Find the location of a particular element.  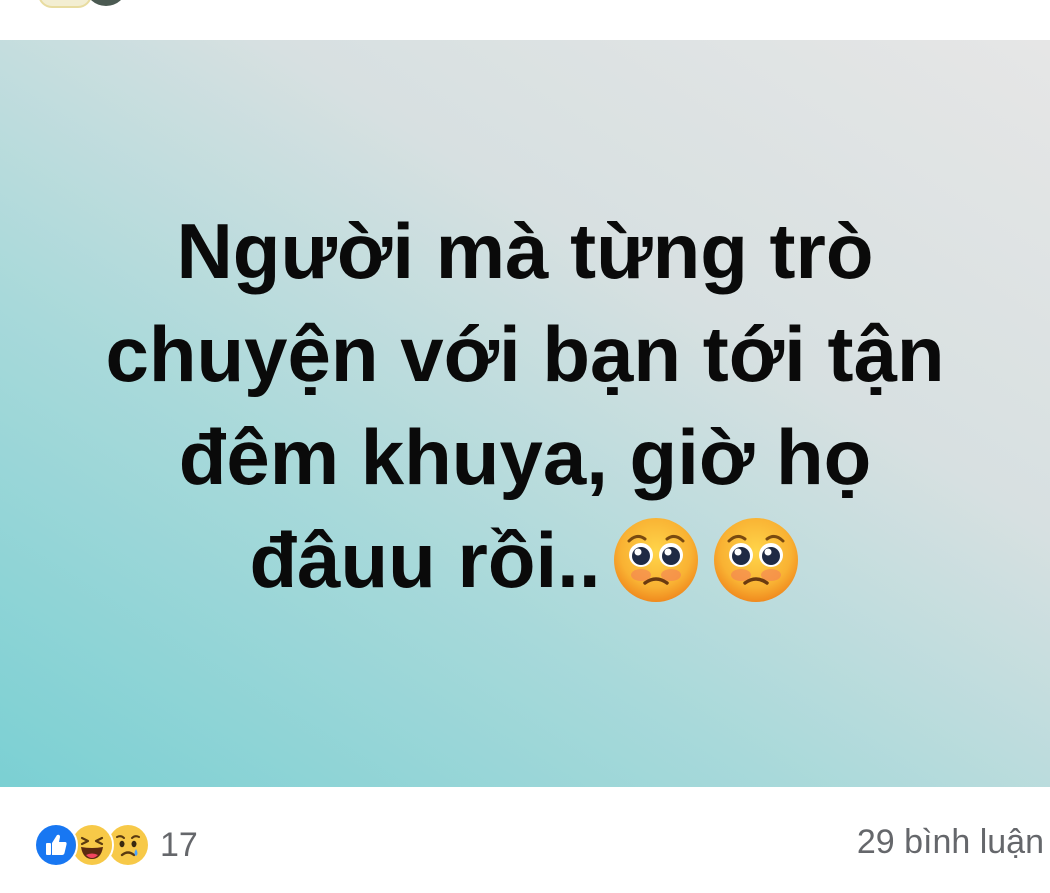

avatar is located at coordinates (106, 3).